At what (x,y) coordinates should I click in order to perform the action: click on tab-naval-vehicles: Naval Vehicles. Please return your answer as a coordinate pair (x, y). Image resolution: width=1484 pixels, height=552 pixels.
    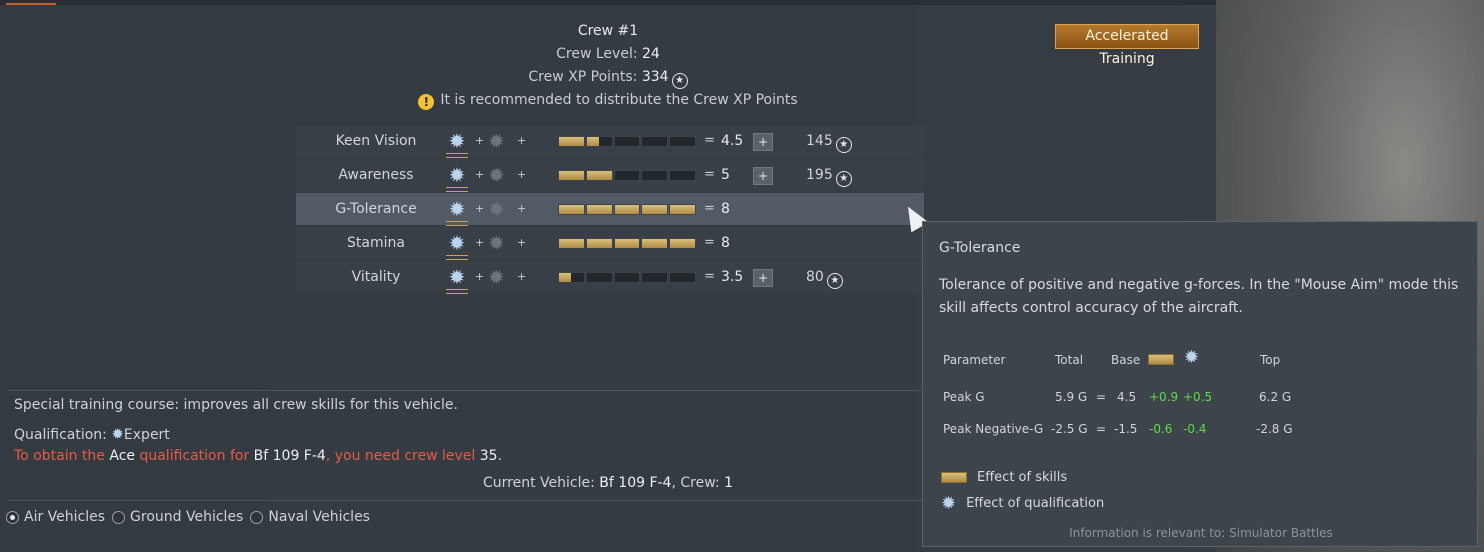
    Looking at the image, I should click on (310, 517).